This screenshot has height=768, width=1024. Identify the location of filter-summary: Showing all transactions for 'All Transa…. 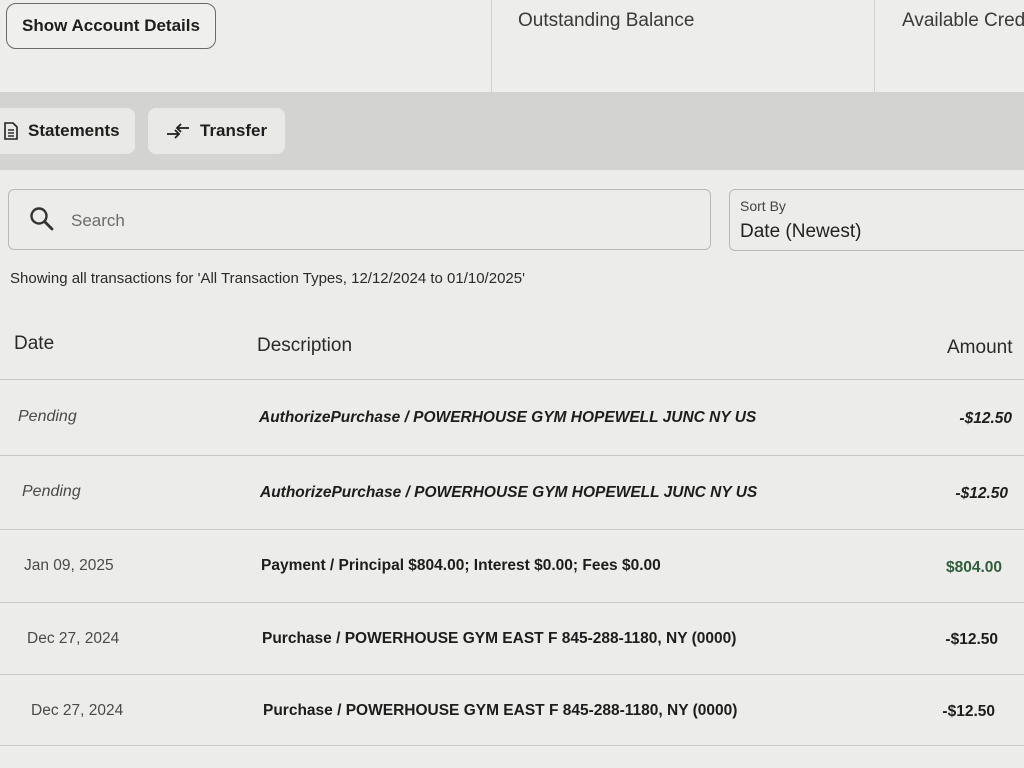
(267, 278).